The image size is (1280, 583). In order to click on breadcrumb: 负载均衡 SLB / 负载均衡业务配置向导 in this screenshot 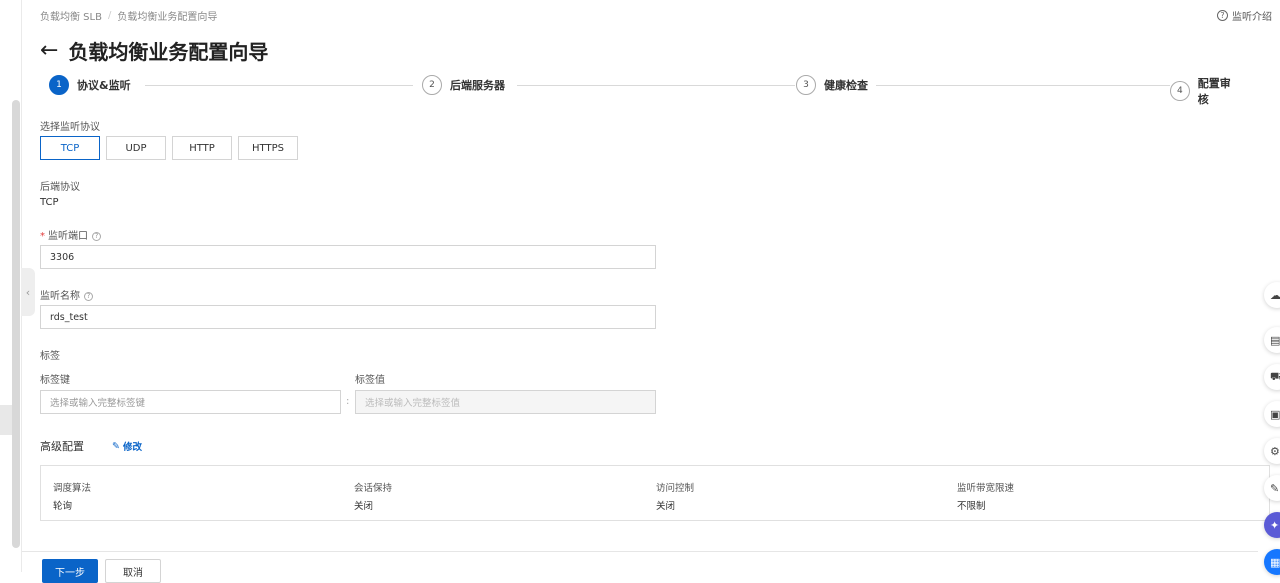, I will do `click(128, 15)`.